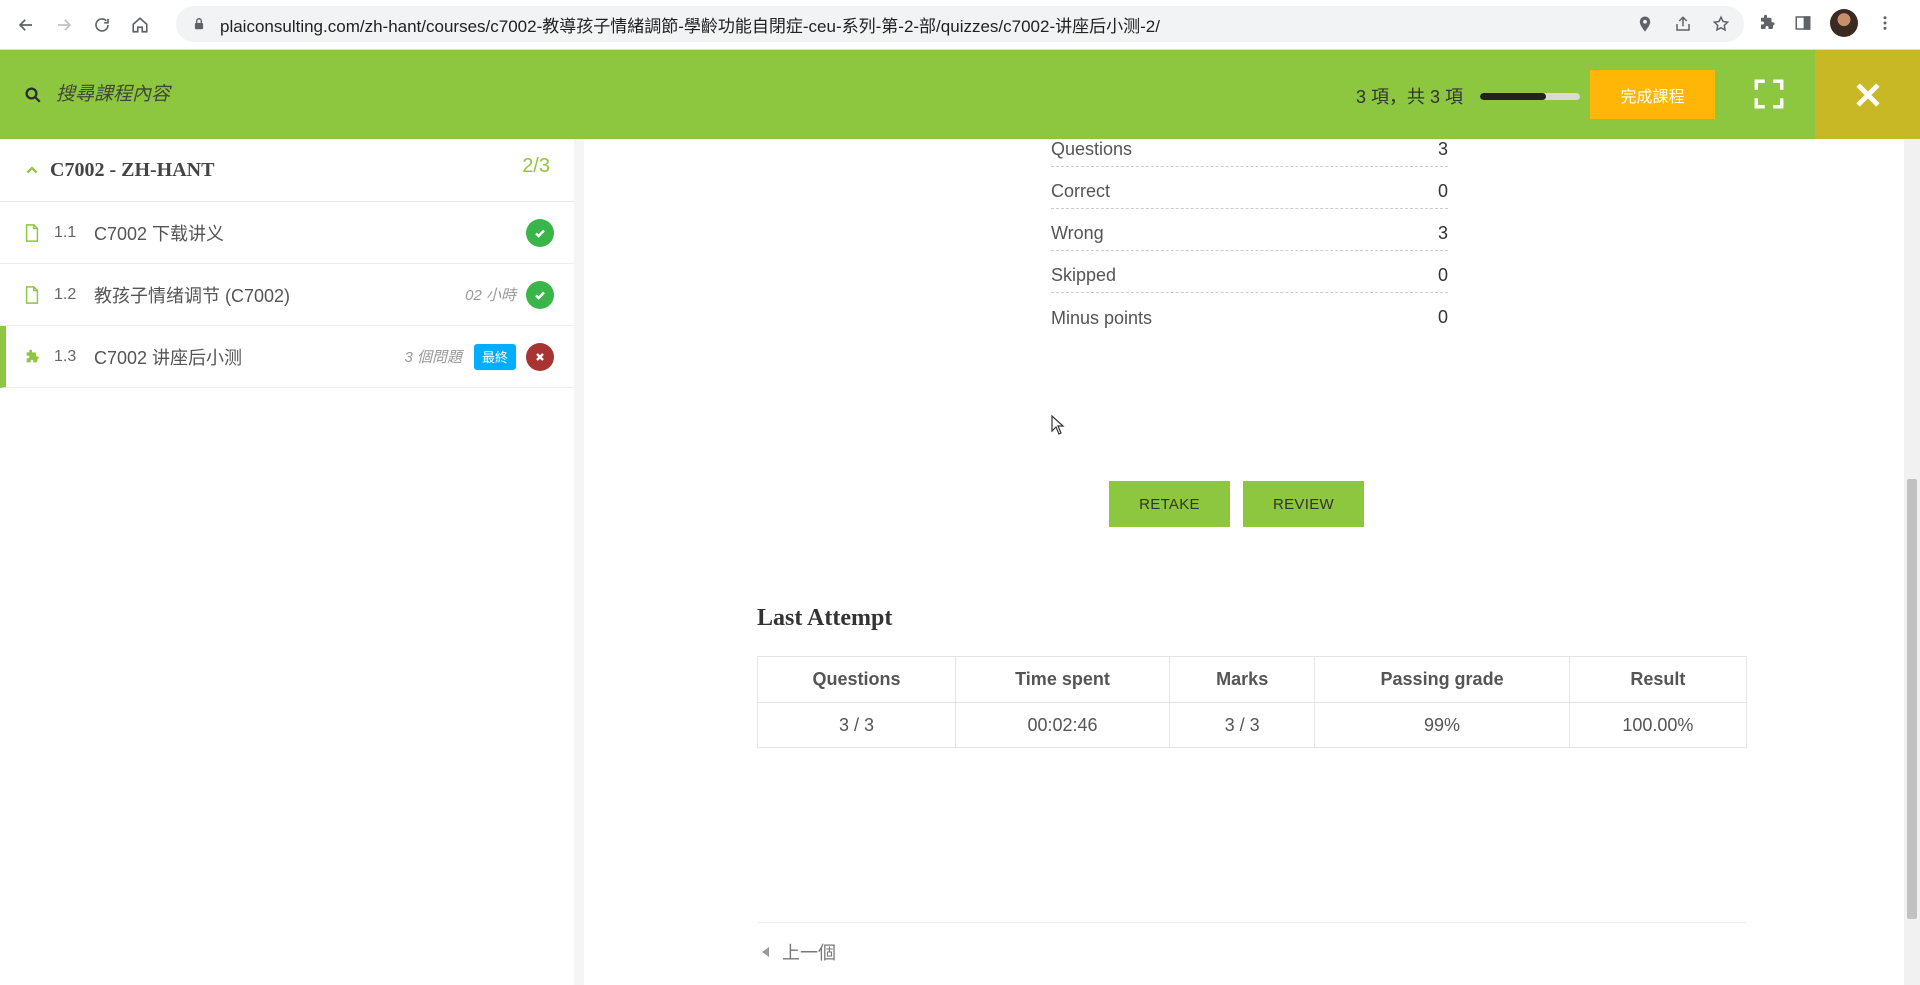  Describe the element at coordinates (1249, 153) in the screenshot. I see `result-row-questions: Questions 3` at that location.